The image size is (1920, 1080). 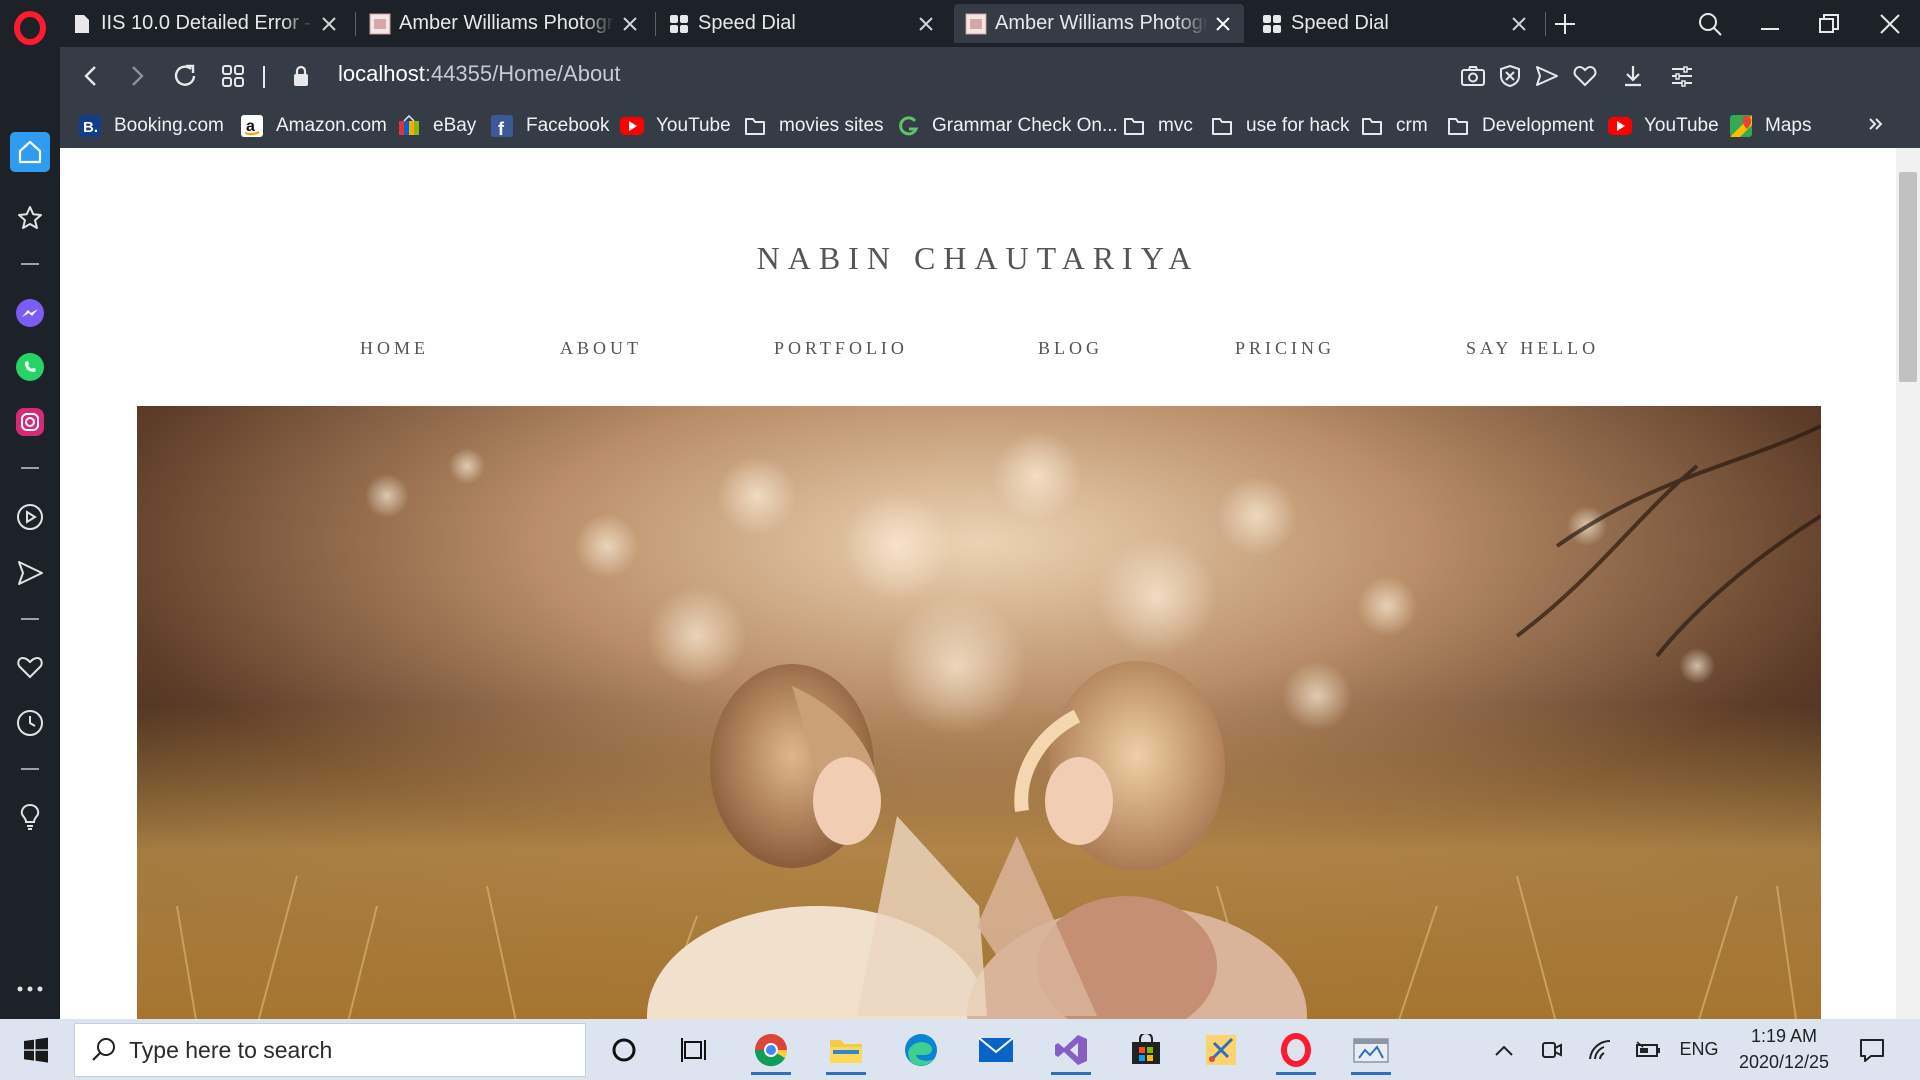 What do you see at coordinates (30, 28) in the screenshot?
I see `opera-menu-icon` at bounding box center [30, 28].